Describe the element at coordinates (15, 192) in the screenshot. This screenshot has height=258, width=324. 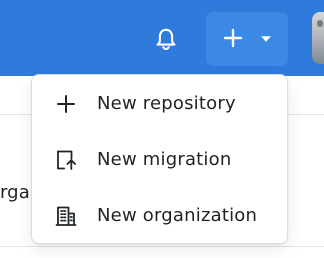
I see `partially-hidden-text: rga` at that location.